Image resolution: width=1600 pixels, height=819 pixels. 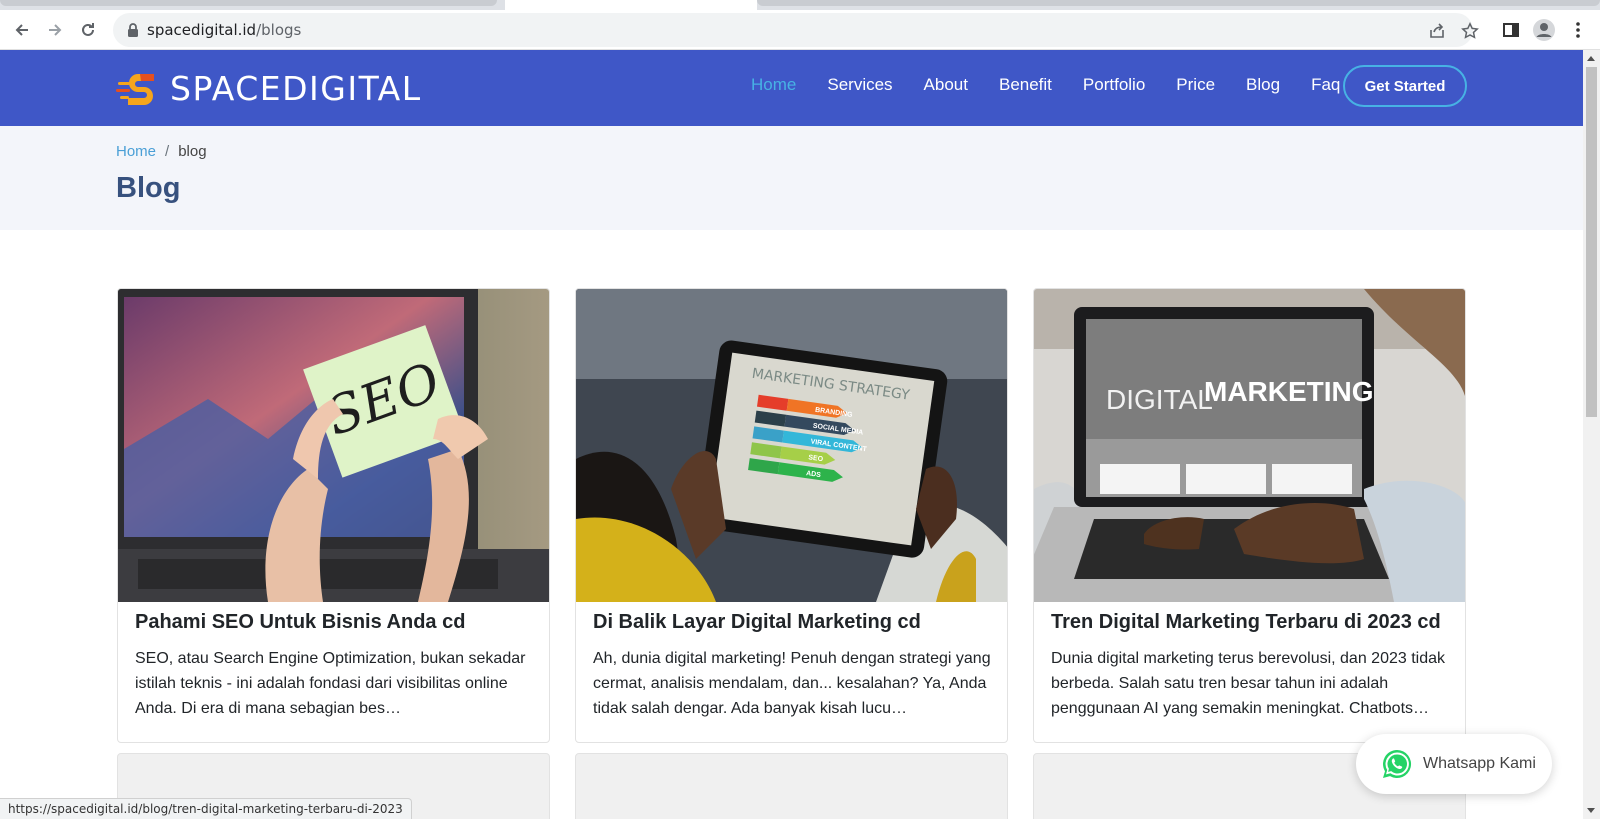 I want to click on profile-avatar-icon, so click(x=1544, y=30).